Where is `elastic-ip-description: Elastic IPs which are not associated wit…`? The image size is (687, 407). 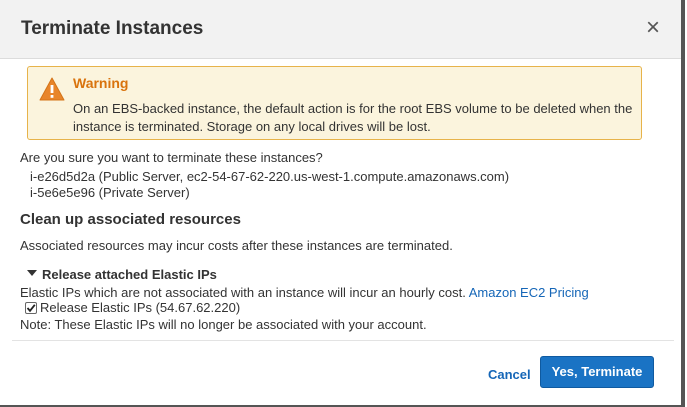
elastic-ip-description: Elastic IPs which are not associated wit… is located at coordinates (304, 292).